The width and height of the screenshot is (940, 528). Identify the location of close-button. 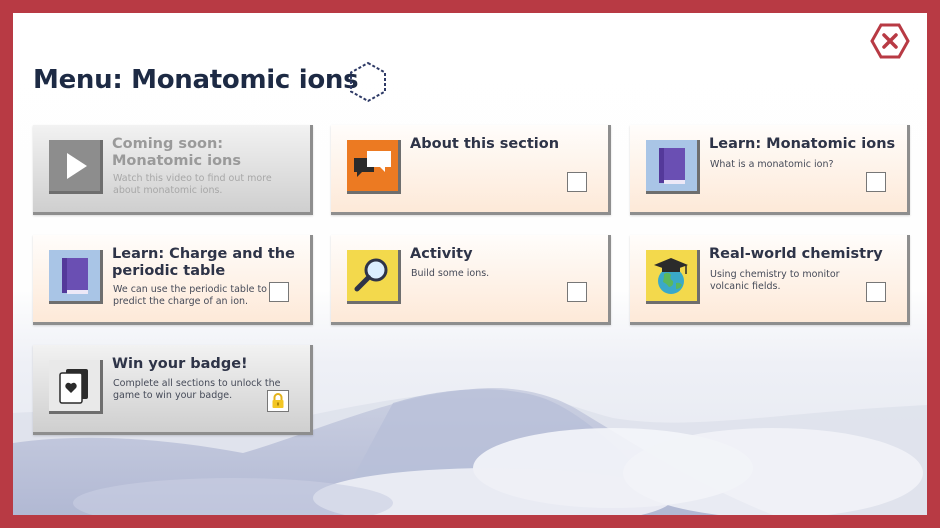
(890, 41).